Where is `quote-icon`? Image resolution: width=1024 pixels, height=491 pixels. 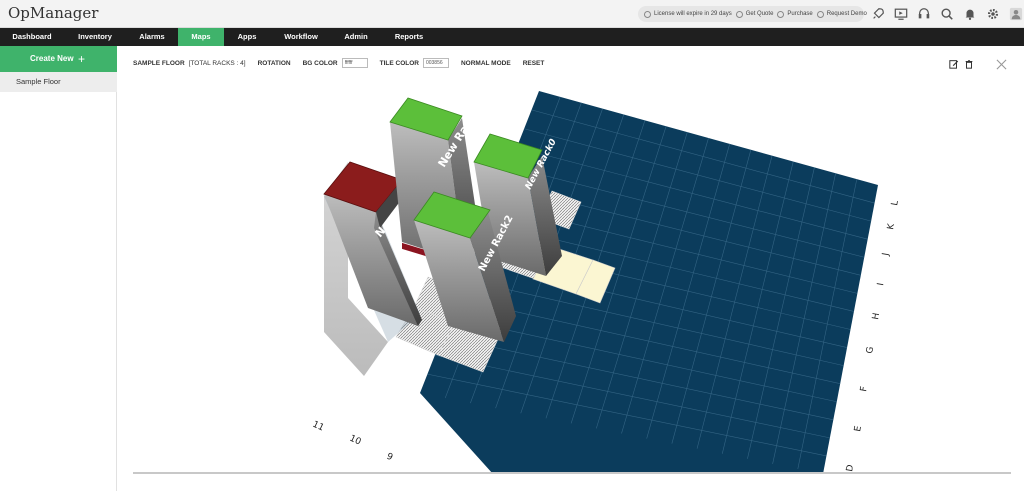 quote-icon is located at coordinates (739, 14).